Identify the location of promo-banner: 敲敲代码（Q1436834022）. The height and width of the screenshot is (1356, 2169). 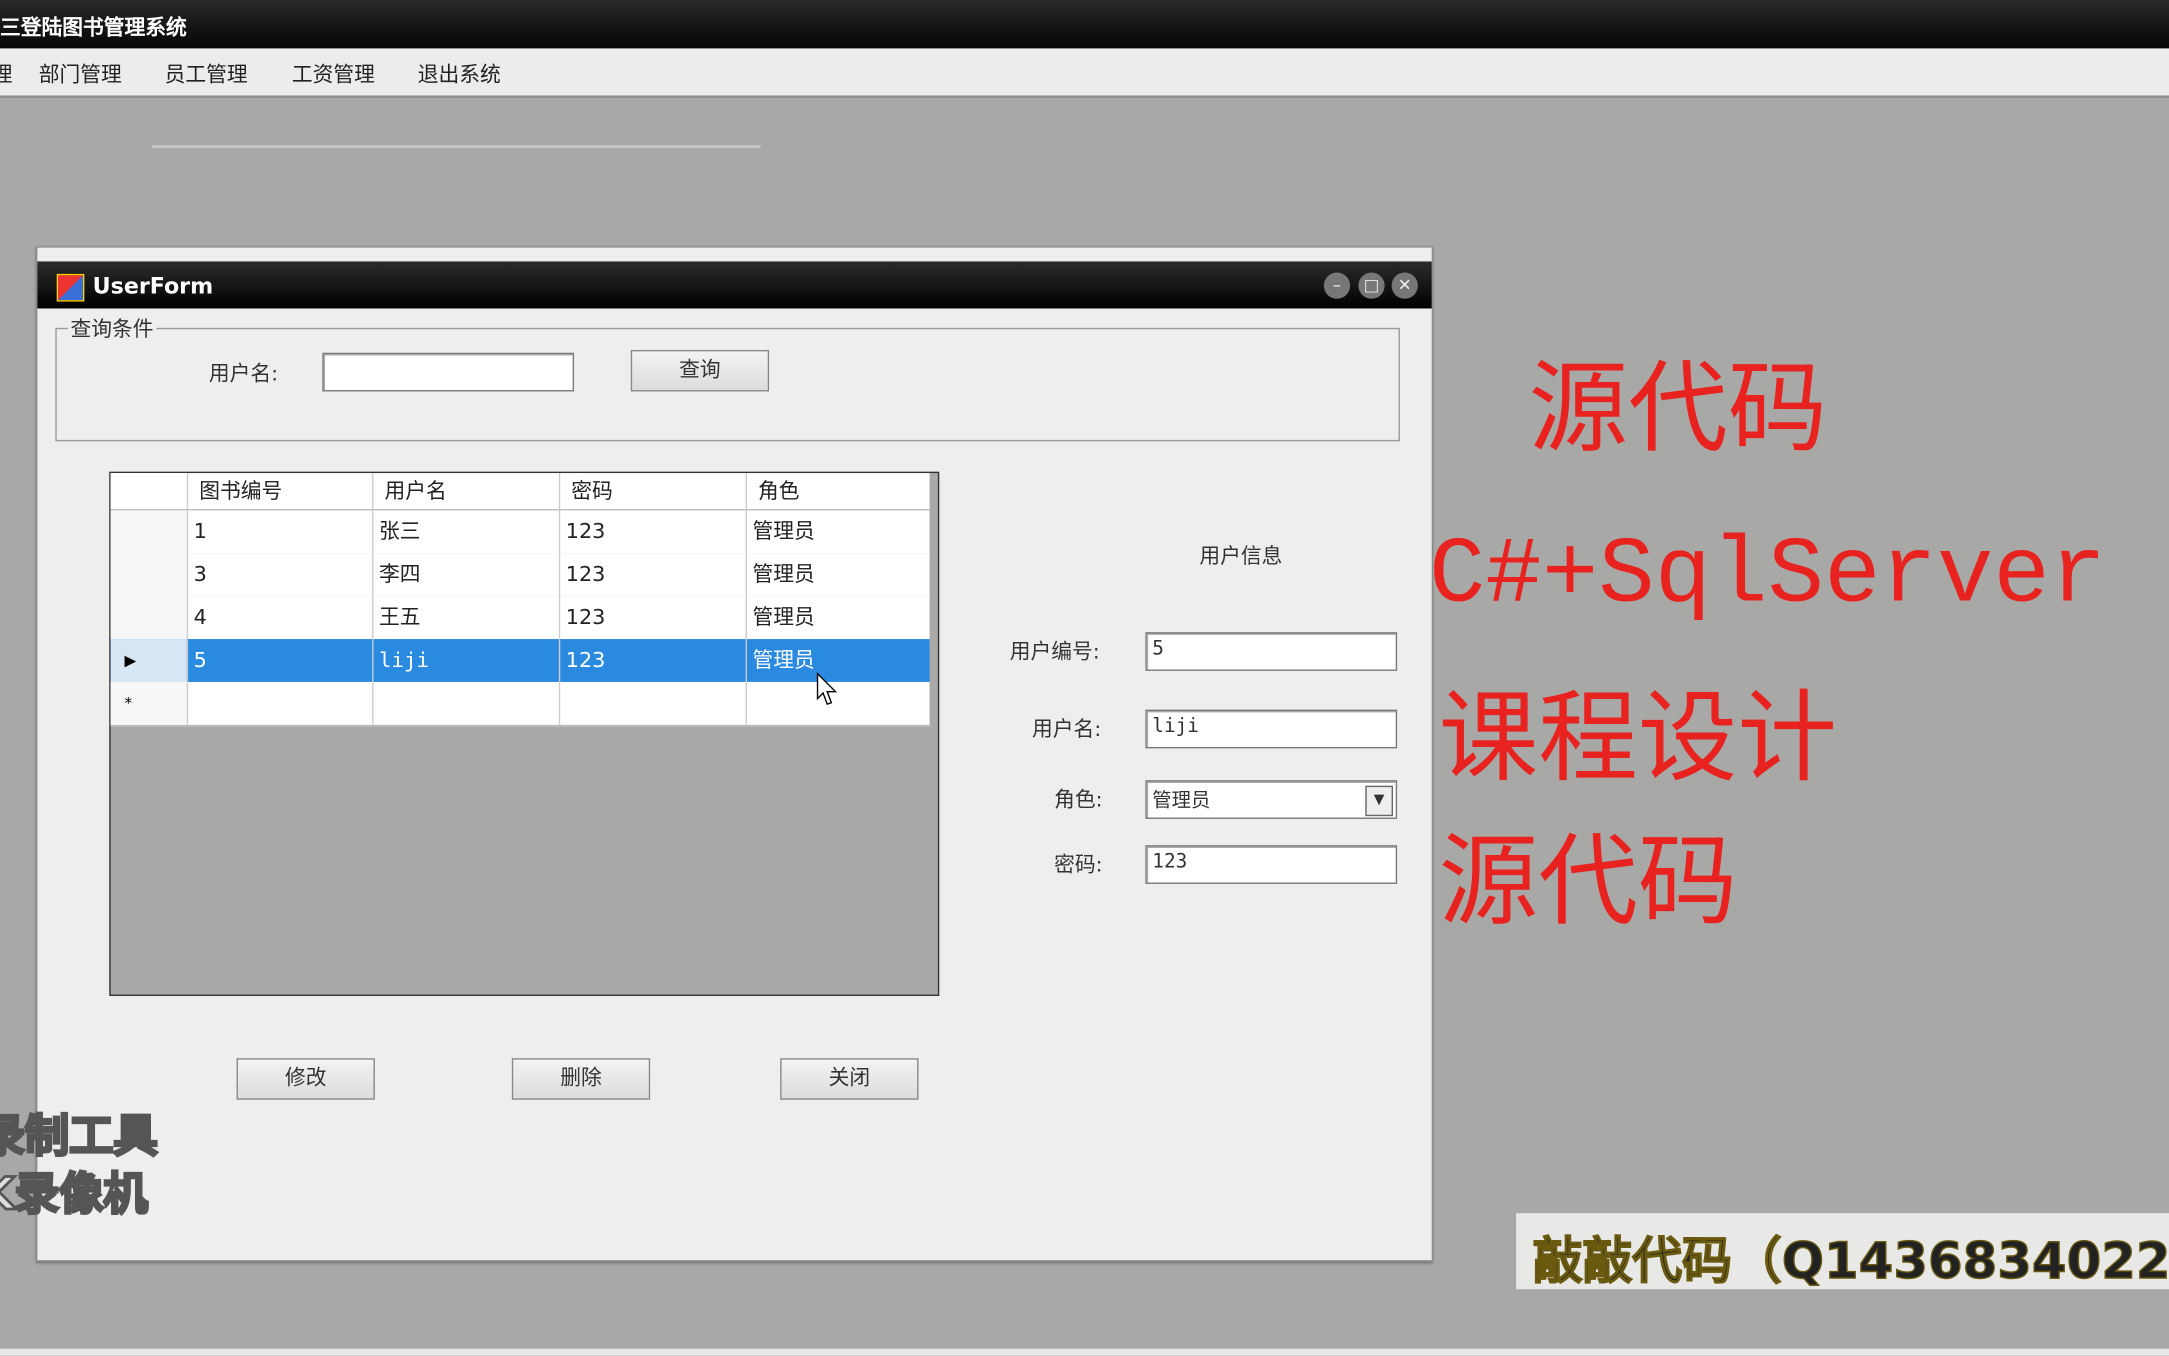
(1842, 1252).